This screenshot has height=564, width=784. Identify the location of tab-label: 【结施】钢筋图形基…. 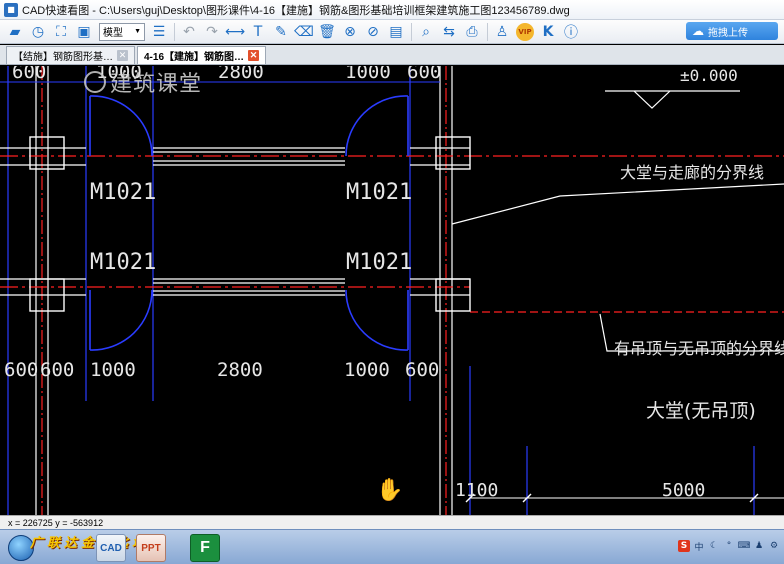
(63, 57).